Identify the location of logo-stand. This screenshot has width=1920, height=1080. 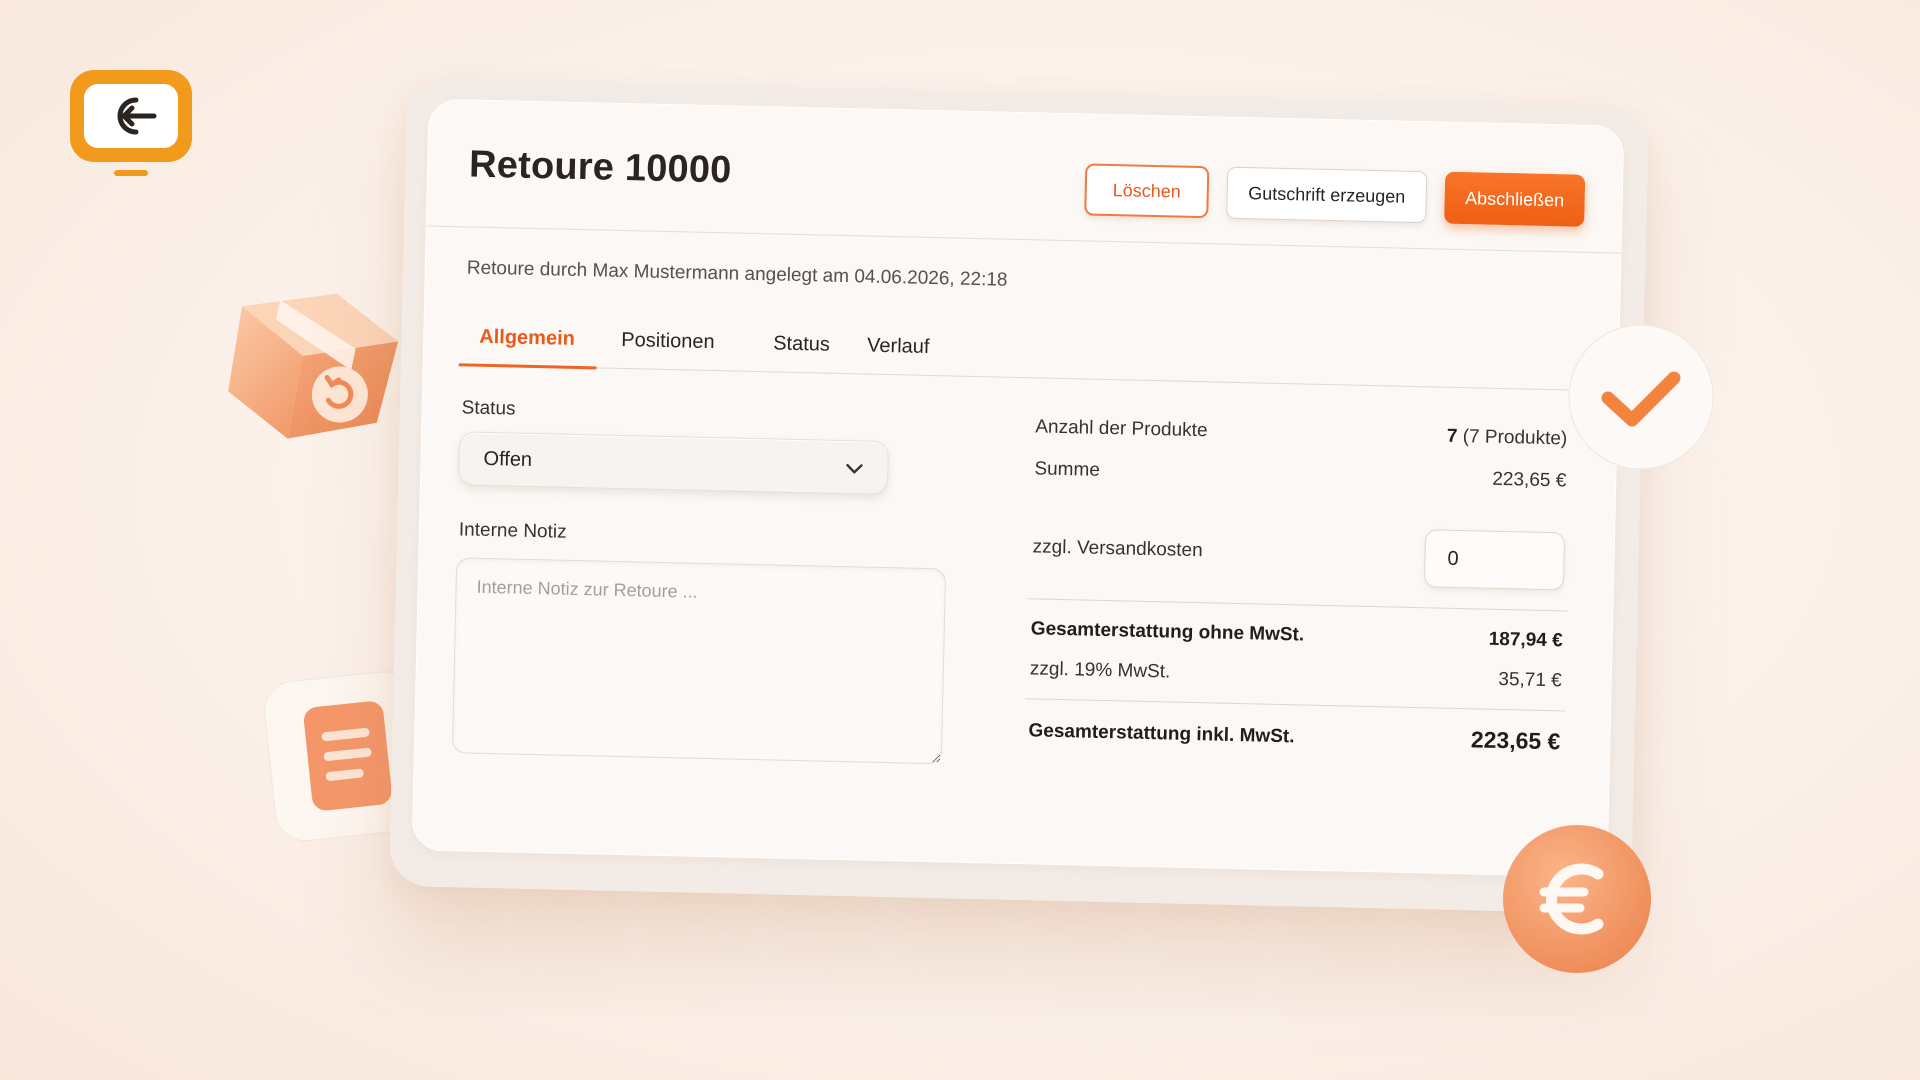
(131, 173).